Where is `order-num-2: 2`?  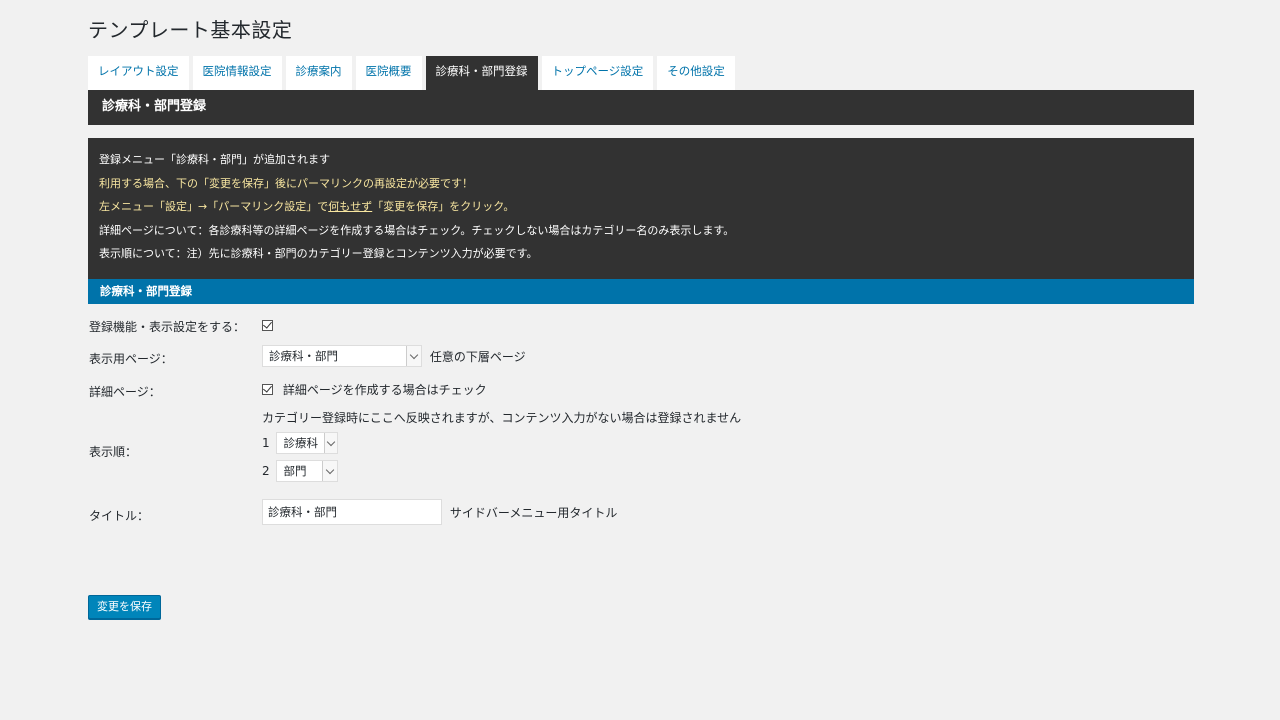 order-num-2: 2 is located at coordinates (266, 471).